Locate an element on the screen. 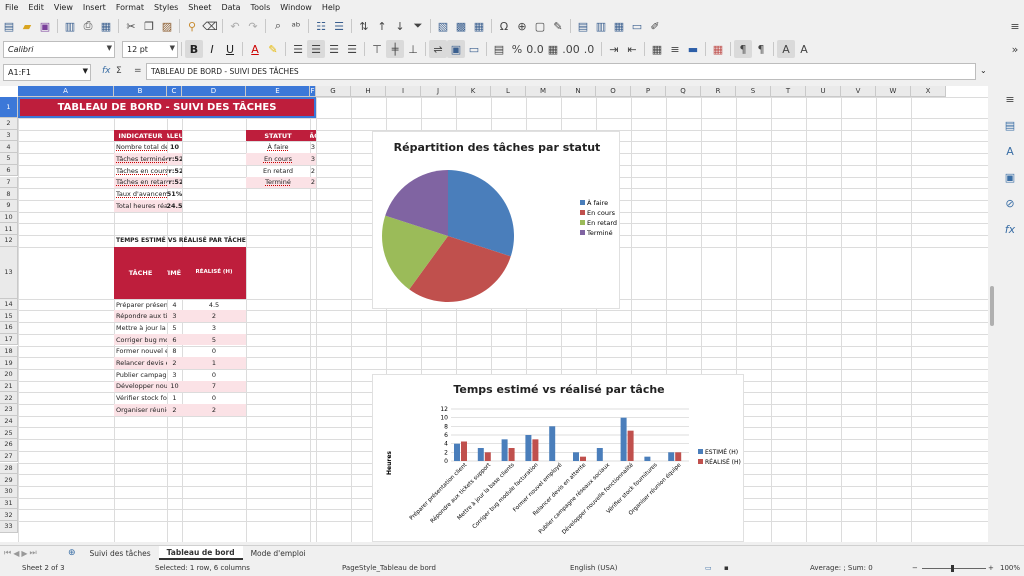 This screenshot has width=1024, height=576. conditional-format-icon: ▦ is located at coordinates (718, 49).